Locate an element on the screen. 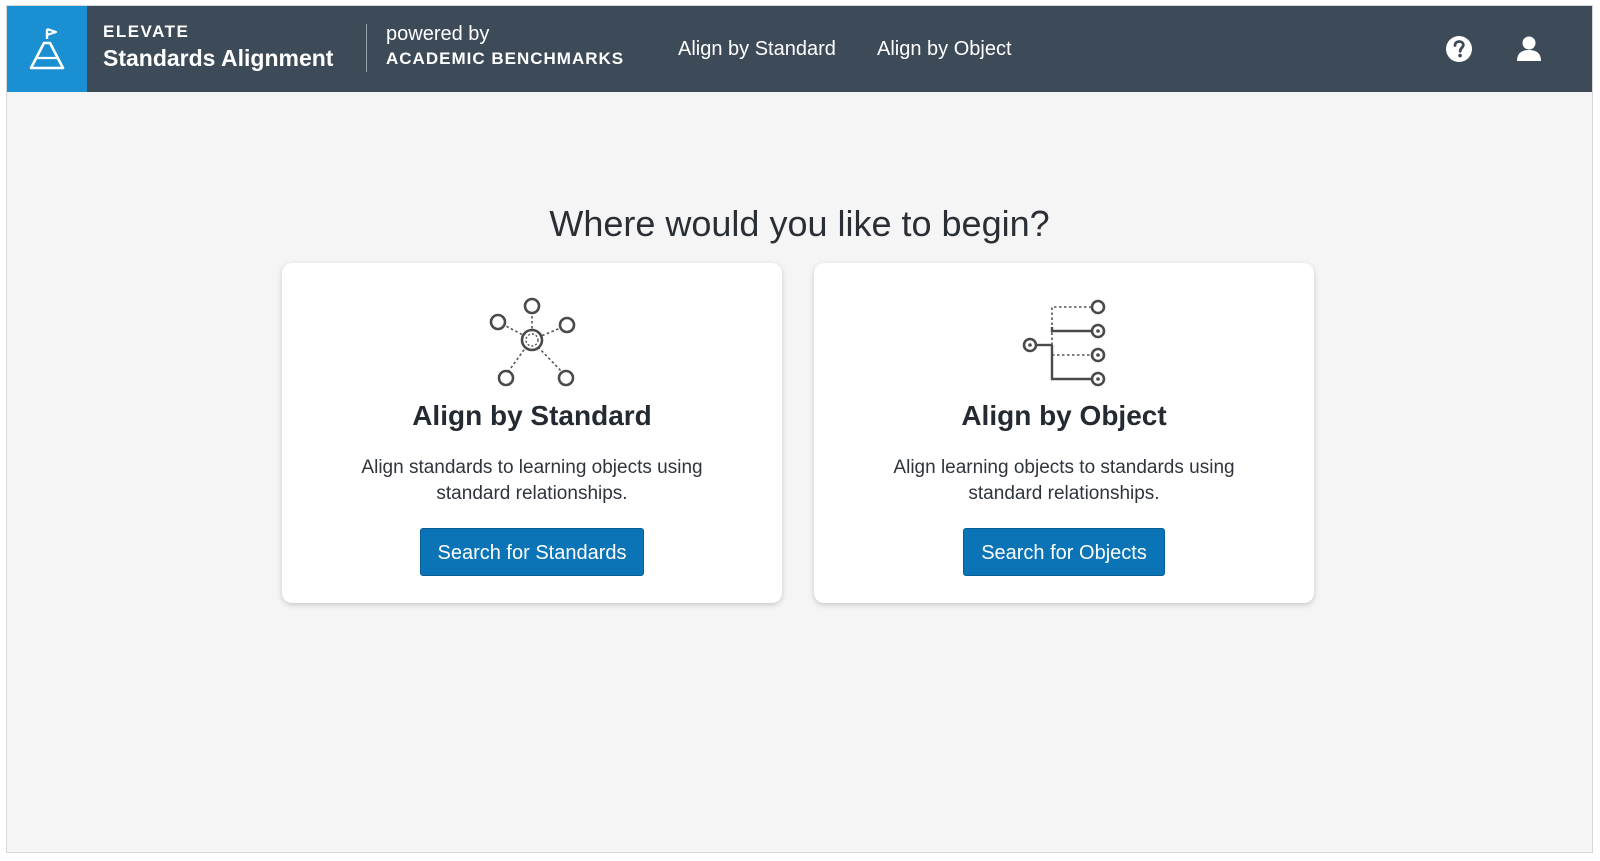  help-circle-icon is located at coordinates (1459, 49).